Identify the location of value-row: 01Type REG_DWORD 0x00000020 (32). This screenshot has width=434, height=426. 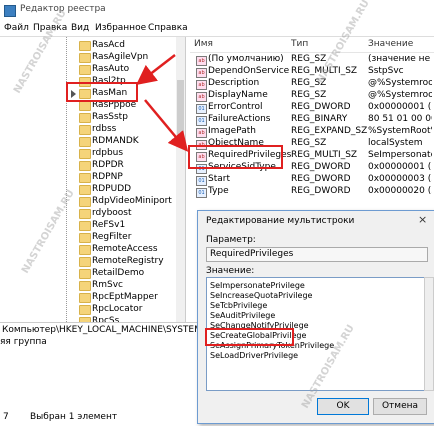
(312, 192).